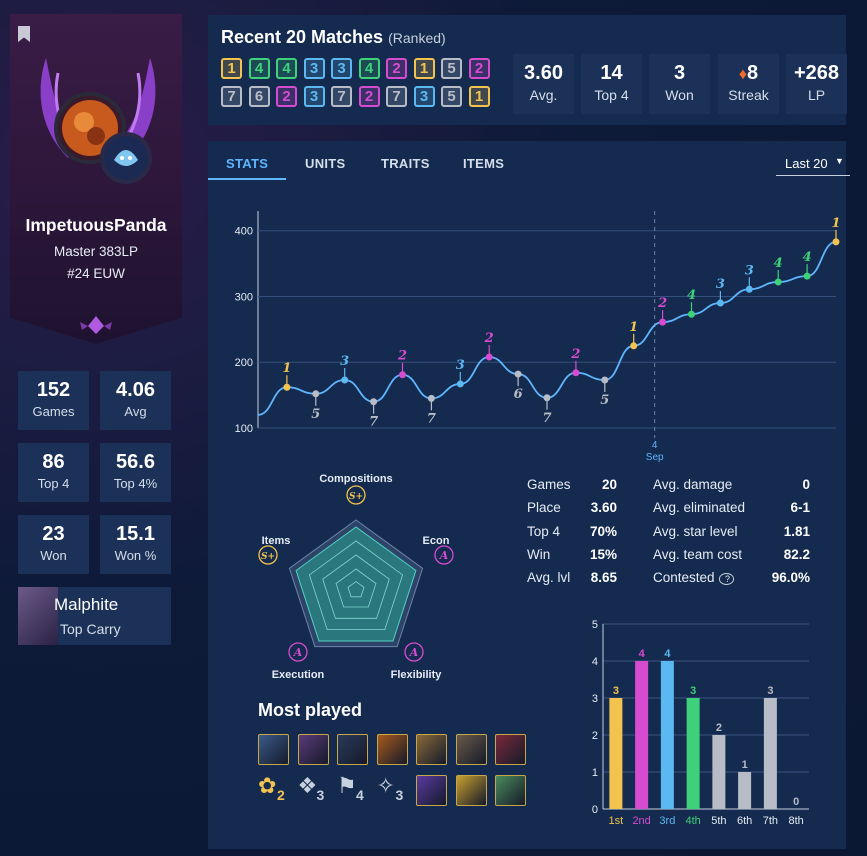 This screenshot has width=867, height=856. Describe the element at coordinates (813, 163) in the screenshot. I see `range-select: Last 20 ▼` at that location.